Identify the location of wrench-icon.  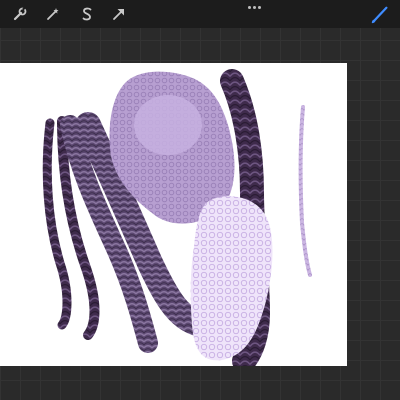
(20, 13).